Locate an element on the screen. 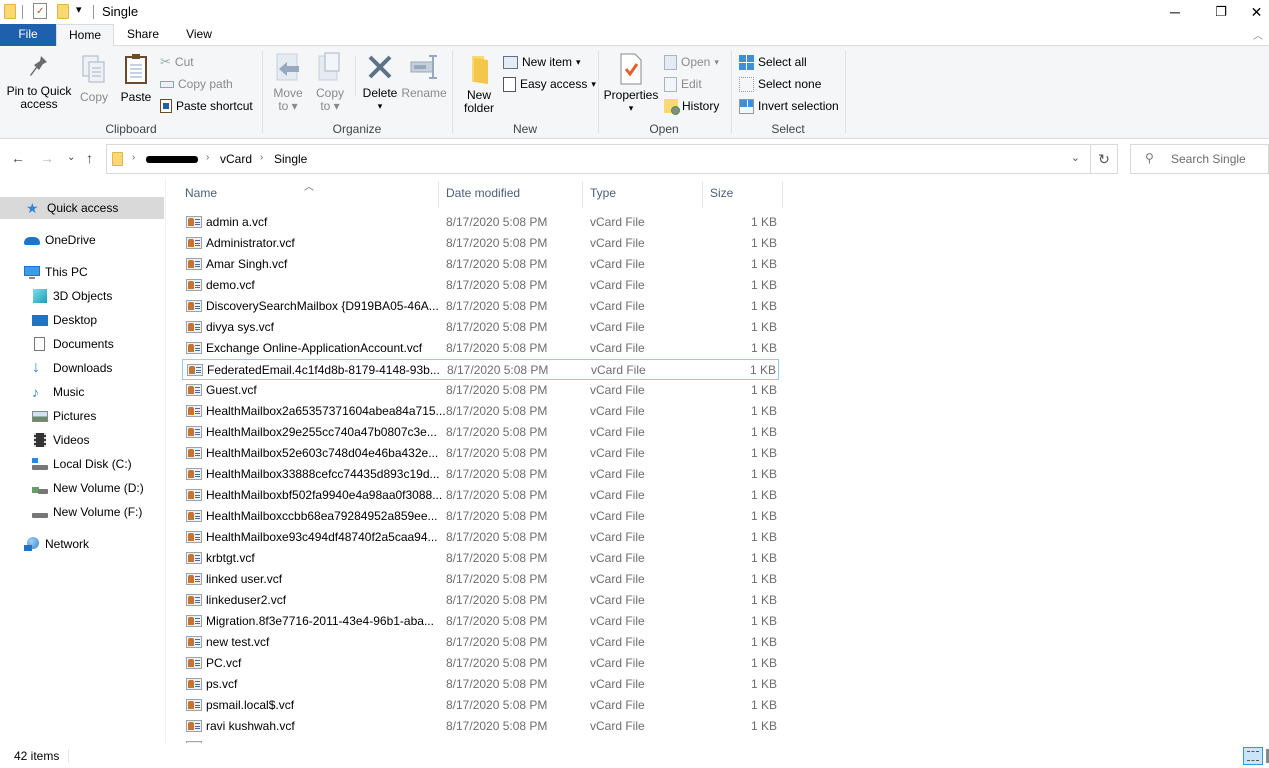  address-history-dropdown: ⌄ is located at coordinates (1075, 157).